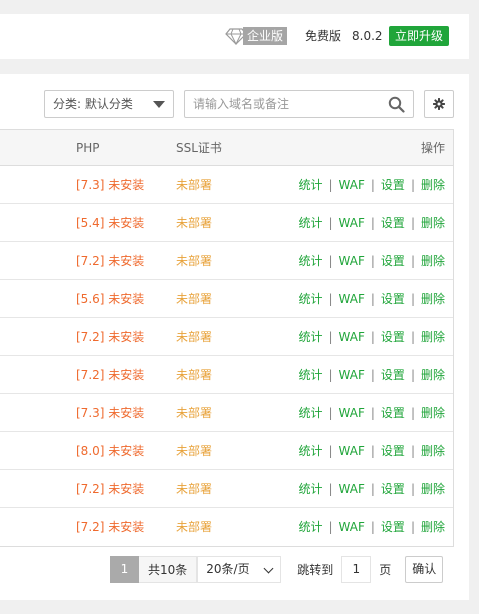 The height and width of the screenshot is (614, 479). Describe the element at coordinates (110, 223) in the screenshot. I see `php-version-link: [5.4] 未安装` at that location.